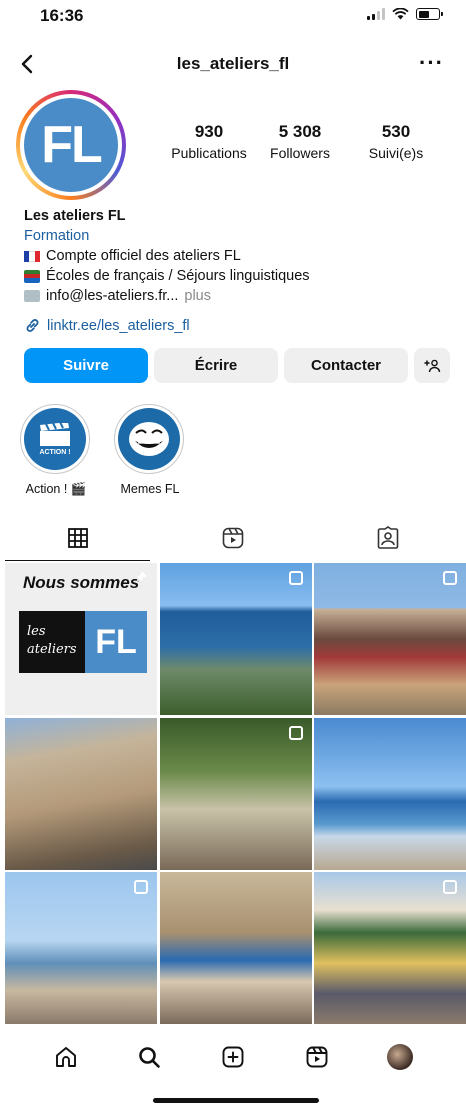 The height and width of the screenshot is (1111, 466). What do you see at coordinates (209, 141) in the screenshot?
I see `stat-publications: 930 Publications` at bounding box center [209, 141].